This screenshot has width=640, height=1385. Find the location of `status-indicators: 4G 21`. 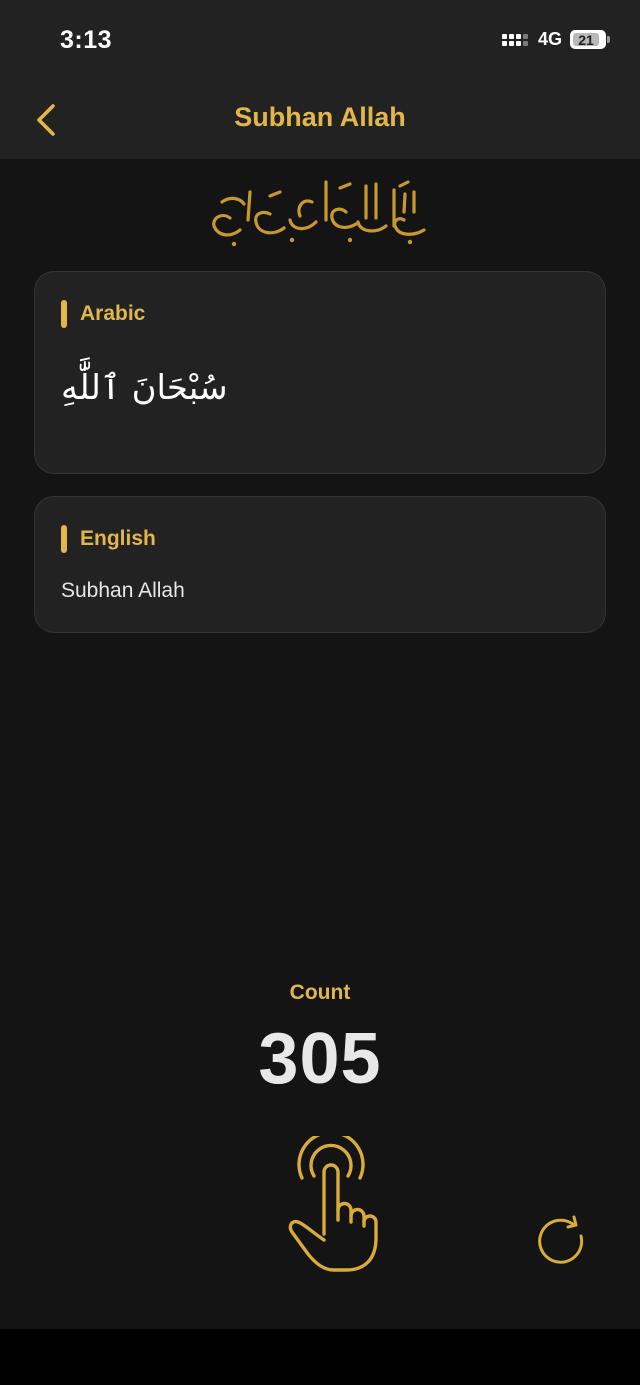

status-indicators: 4G 21 is located at coordinates (555, 39).